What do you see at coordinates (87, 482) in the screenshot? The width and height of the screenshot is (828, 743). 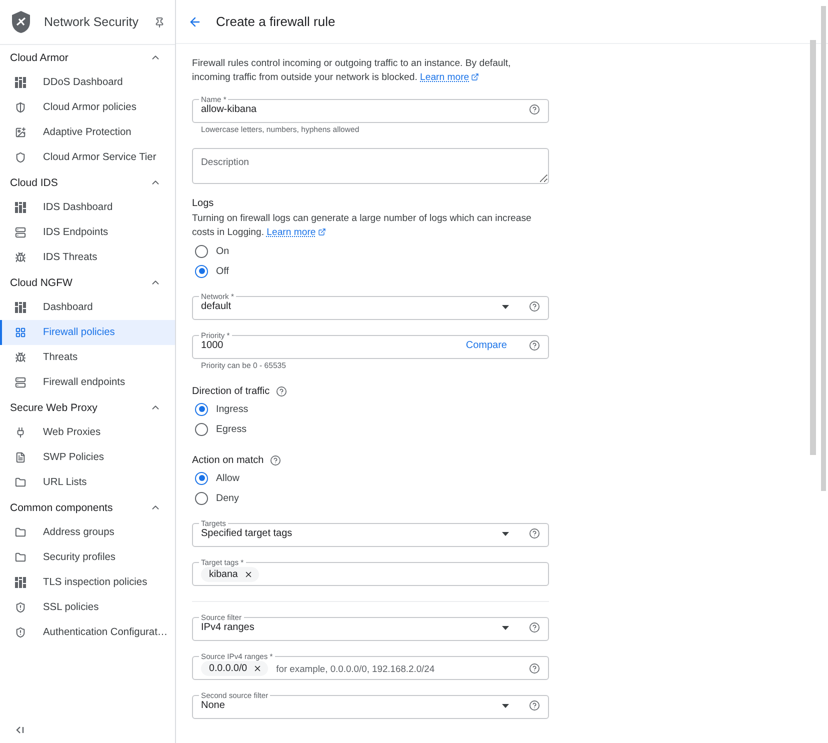 I see `nav-item: URL Lists` at bounding box center [87, 482].